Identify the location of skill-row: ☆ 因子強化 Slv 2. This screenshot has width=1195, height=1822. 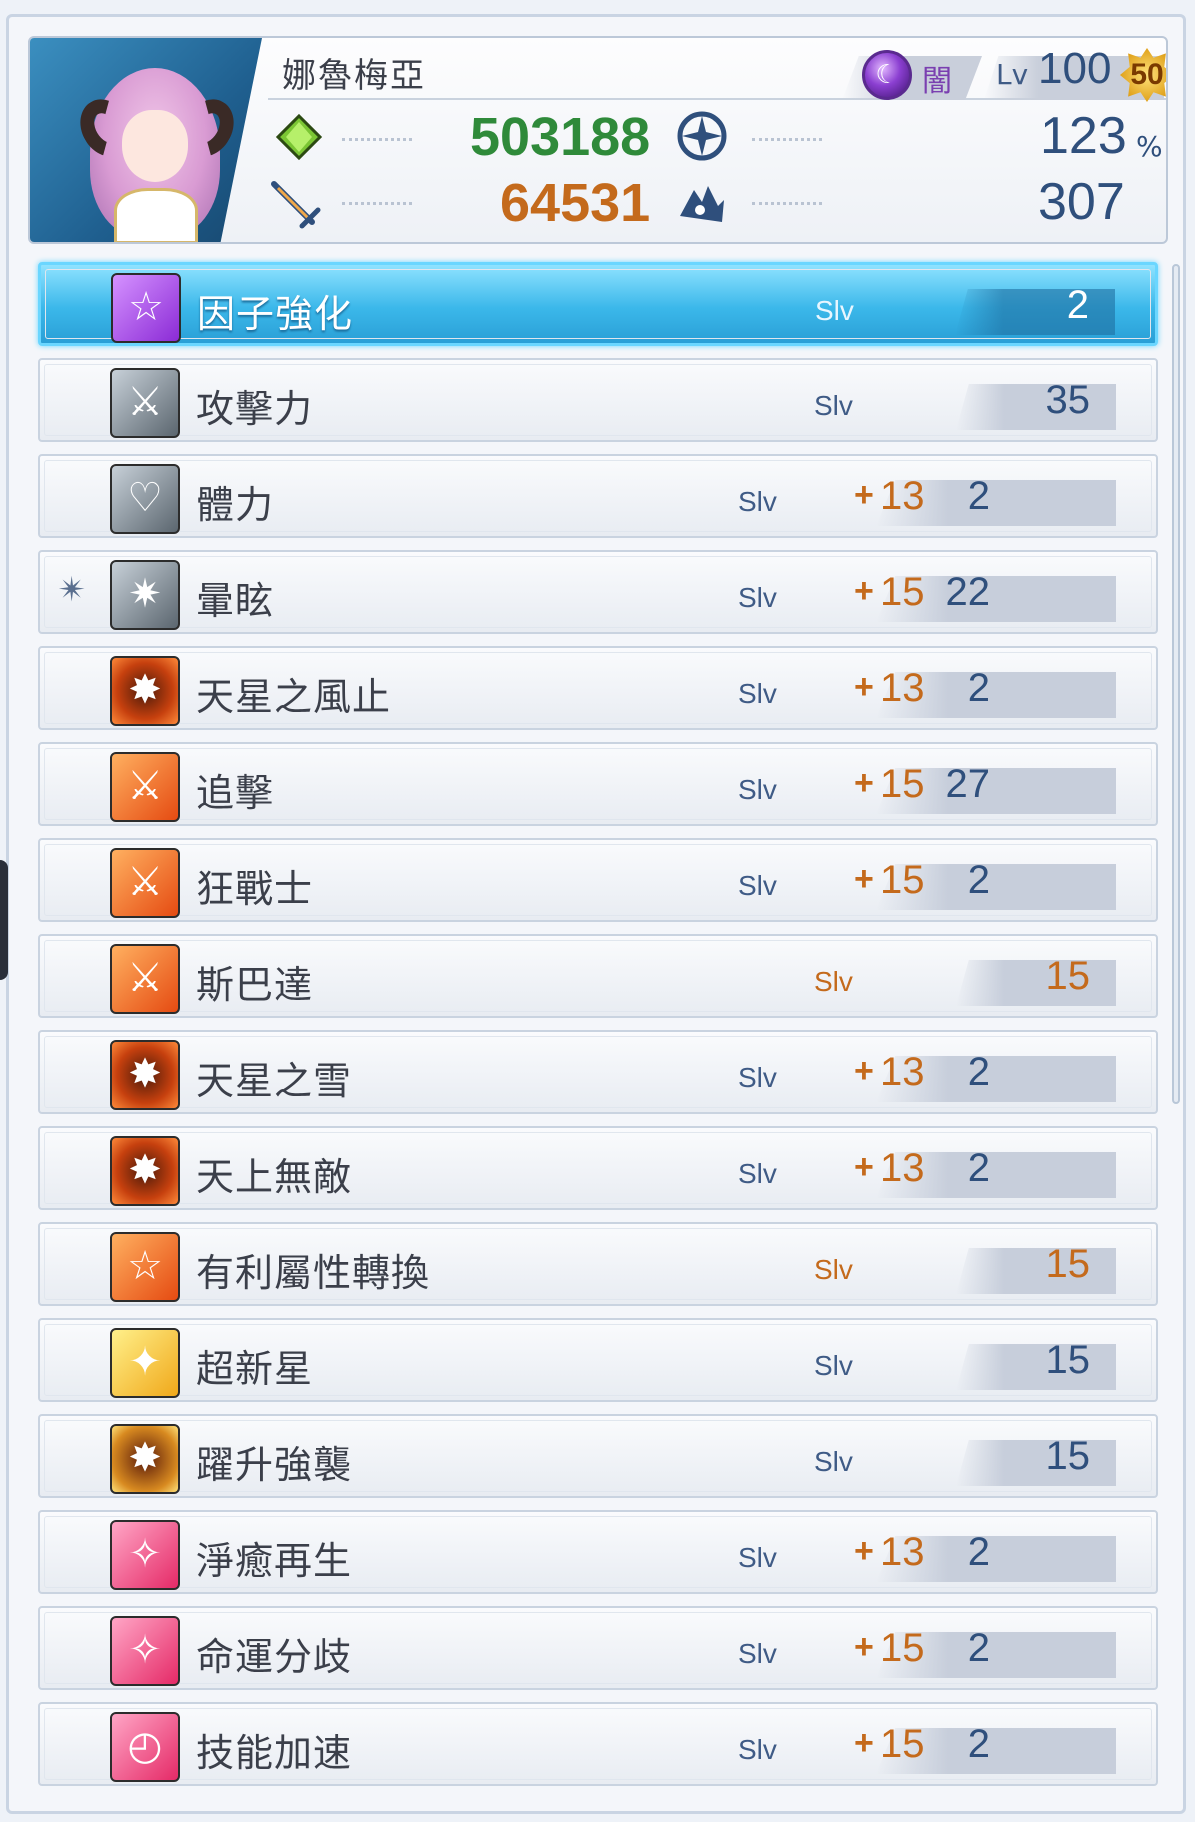
(598, 304).